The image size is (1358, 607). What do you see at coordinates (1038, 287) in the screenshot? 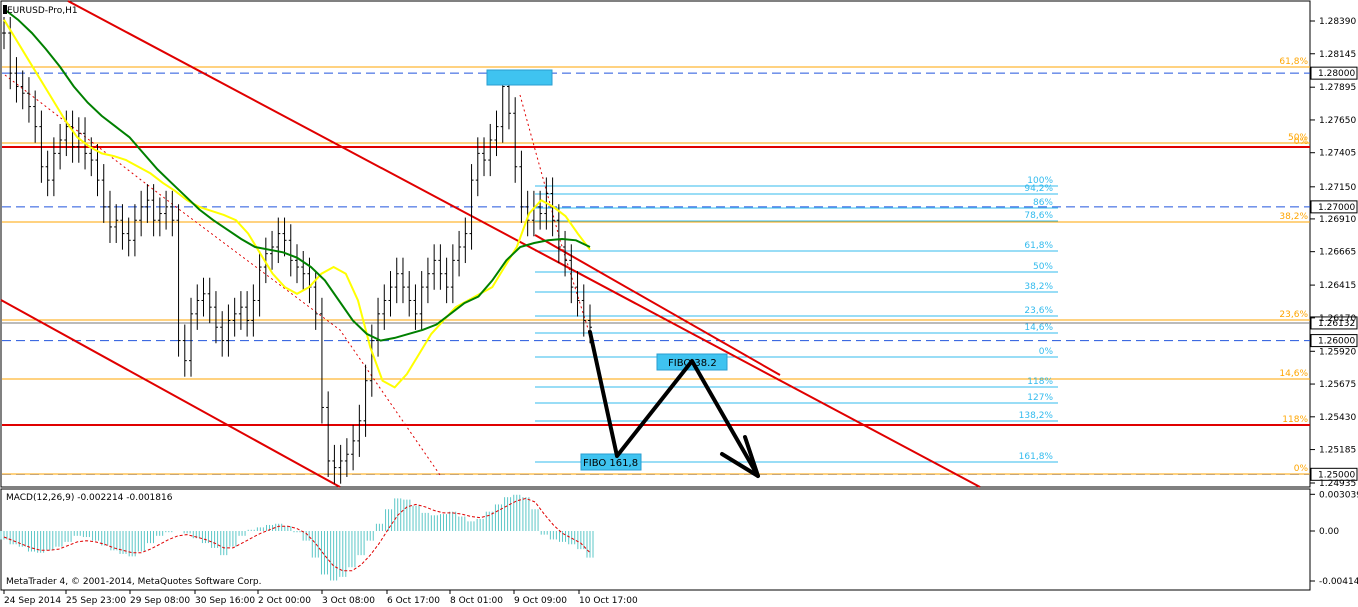
I see `fib-right-label: 38,2%` at bounding box center [1038, 287].